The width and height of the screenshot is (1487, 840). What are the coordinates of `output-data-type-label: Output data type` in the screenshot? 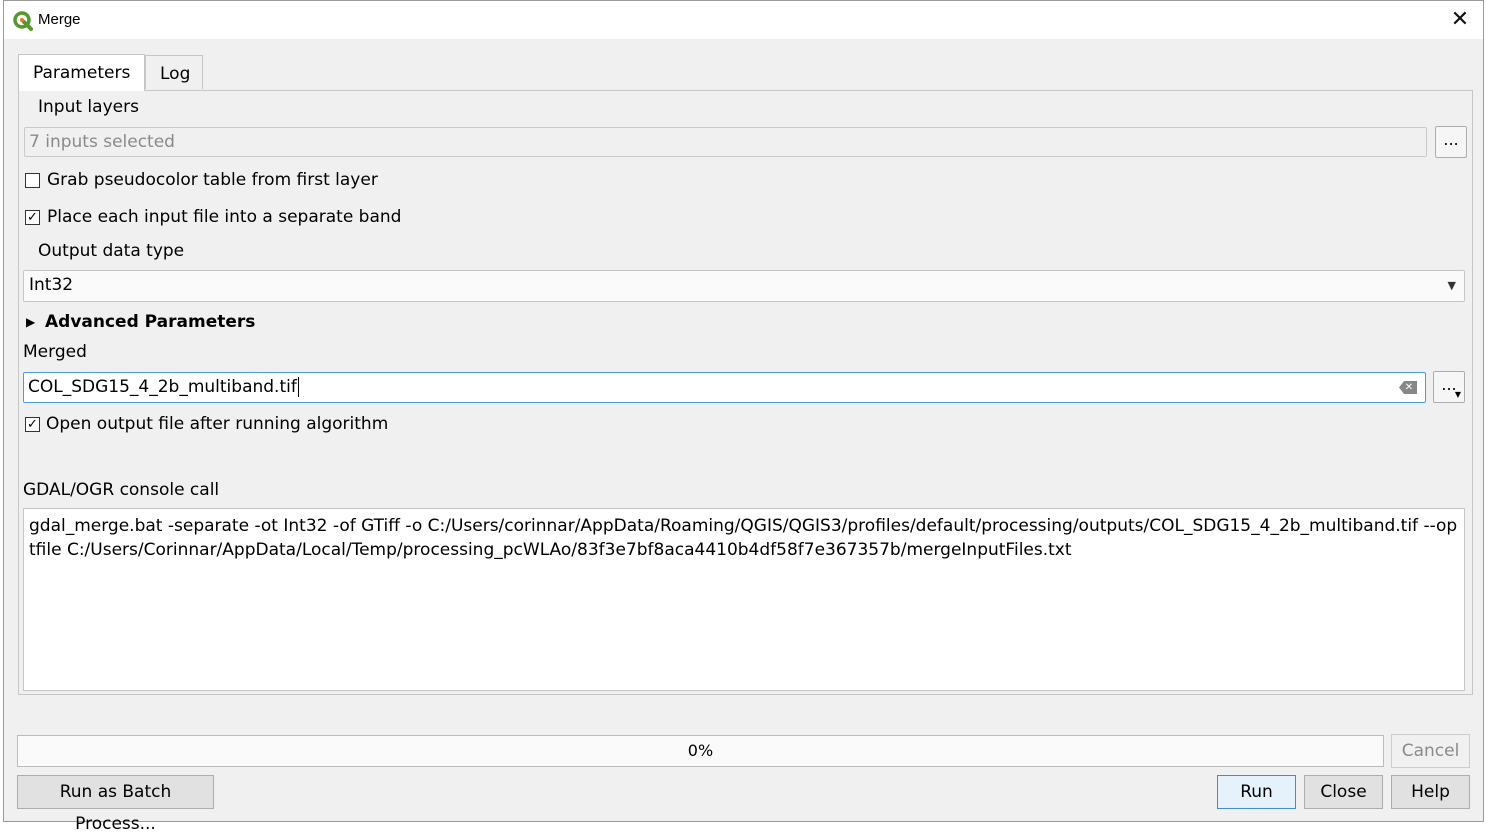 It's located at (111, 251).